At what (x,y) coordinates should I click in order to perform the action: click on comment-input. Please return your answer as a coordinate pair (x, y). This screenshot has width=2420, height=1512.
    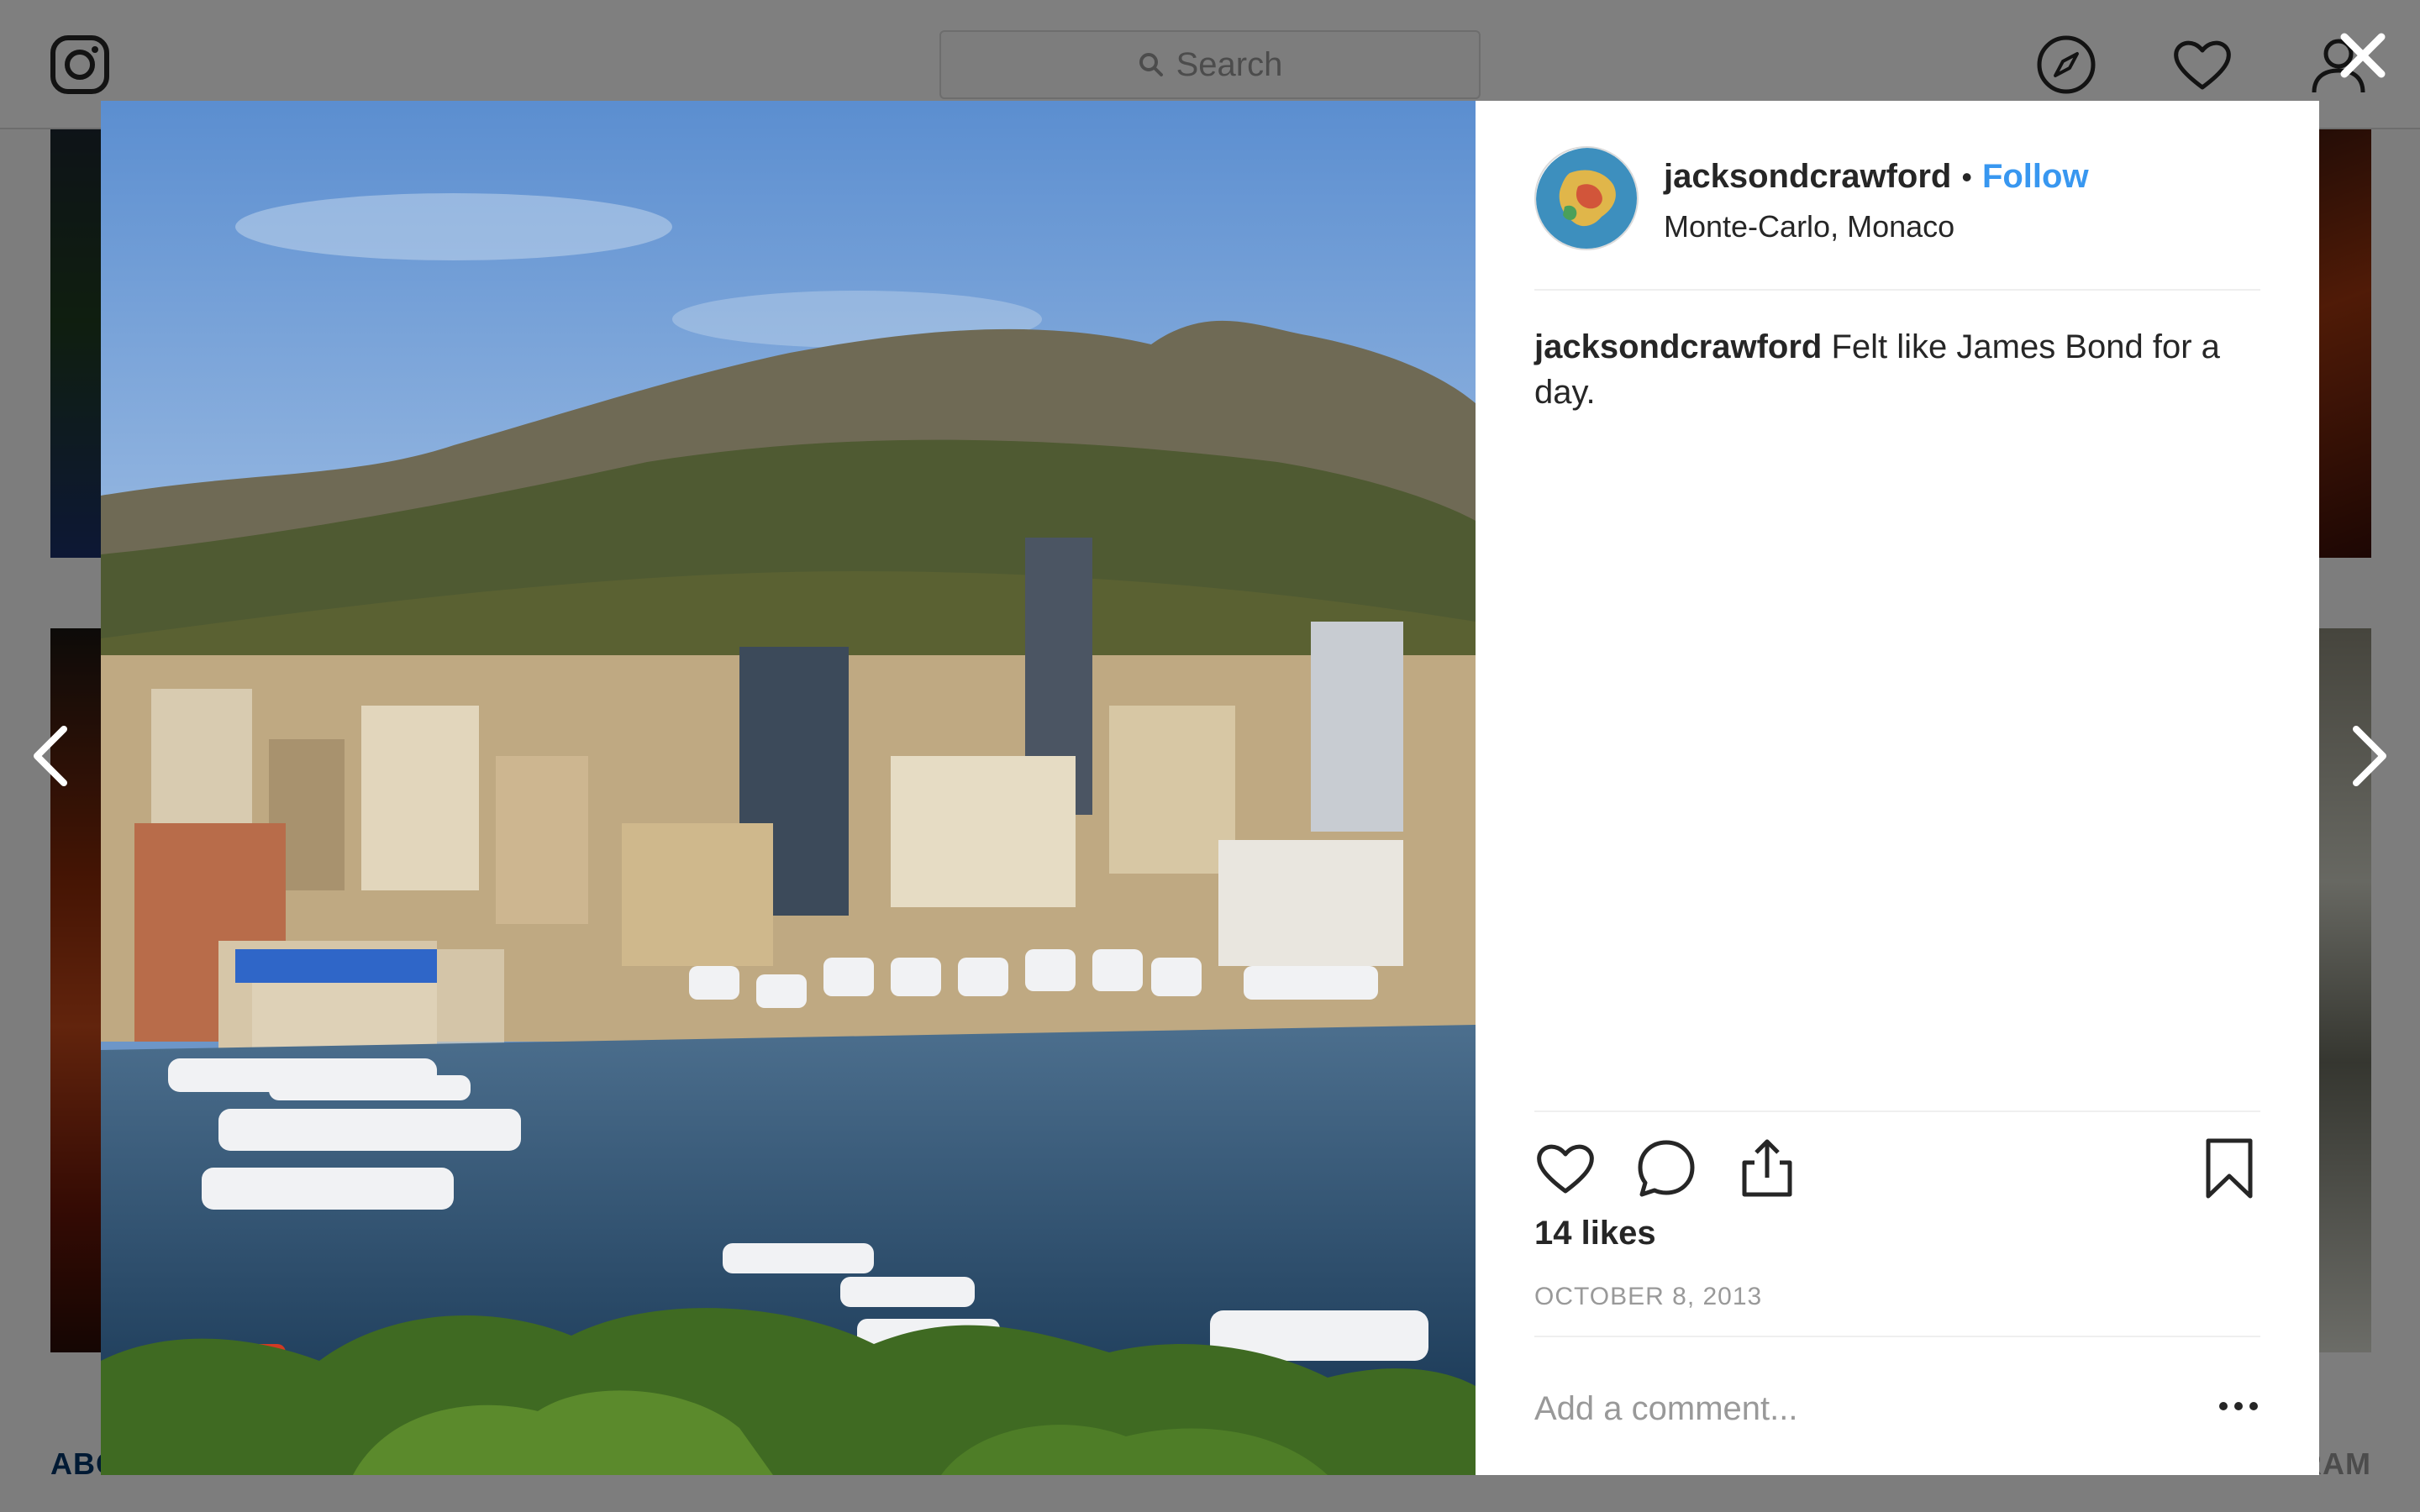
    Looking at the image, I should click on (1854, 1408).